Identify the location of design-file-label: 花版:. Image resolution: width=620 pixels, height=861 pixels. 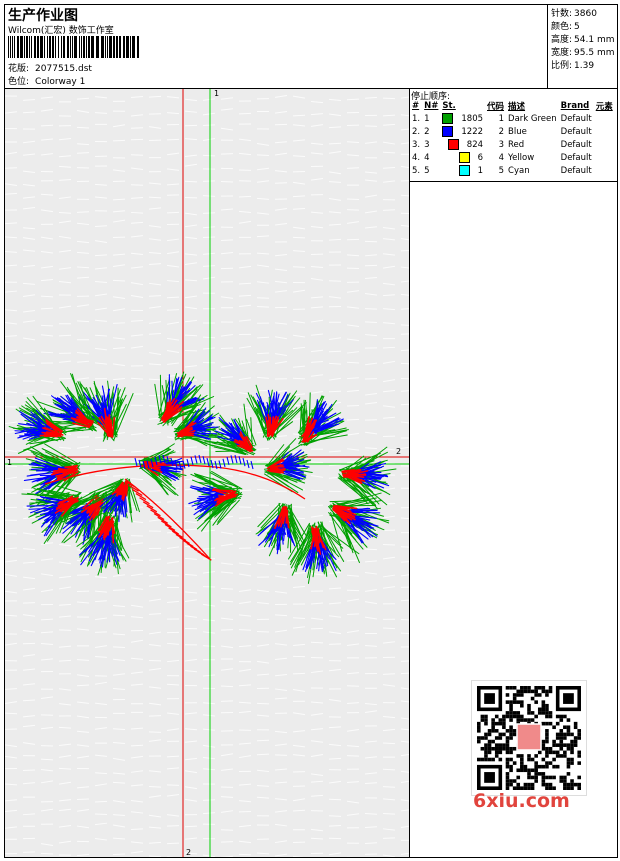
(19, 69).